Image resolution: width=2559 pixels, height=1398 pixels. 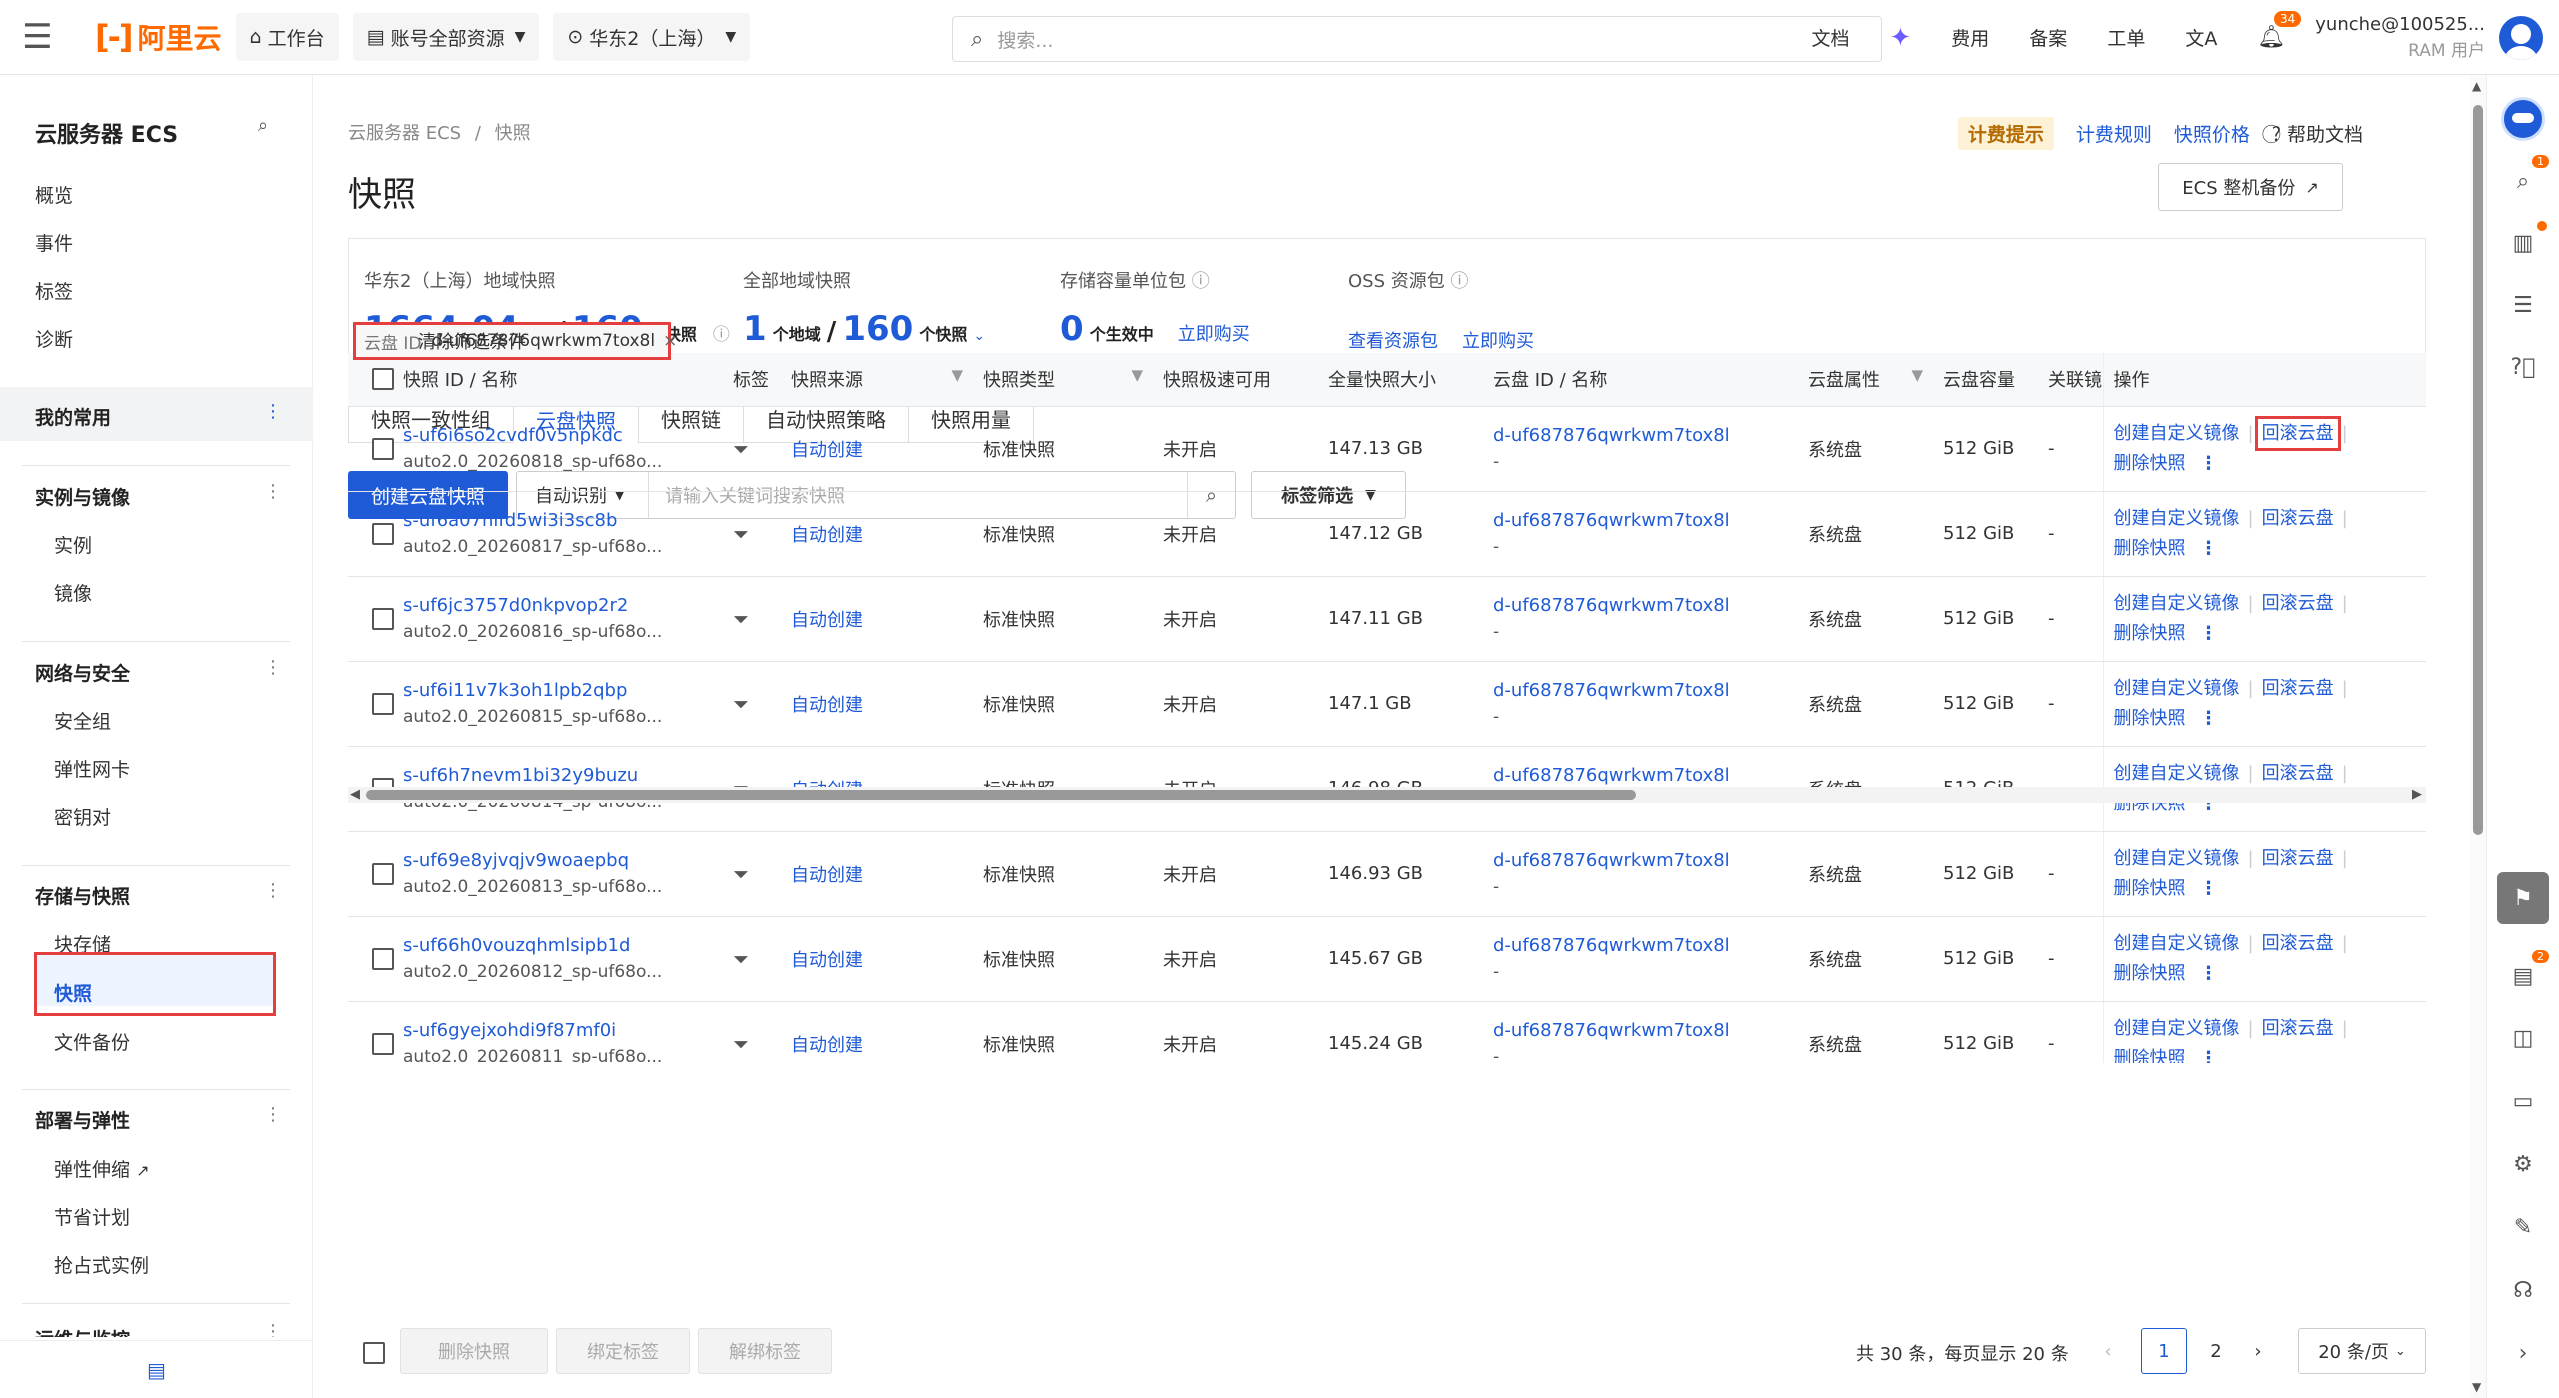 What do you see at coordinates (2523, 1101) in the screenshot?
I see `terminal-icon: ▭` at bounding box center [2523, 1101].